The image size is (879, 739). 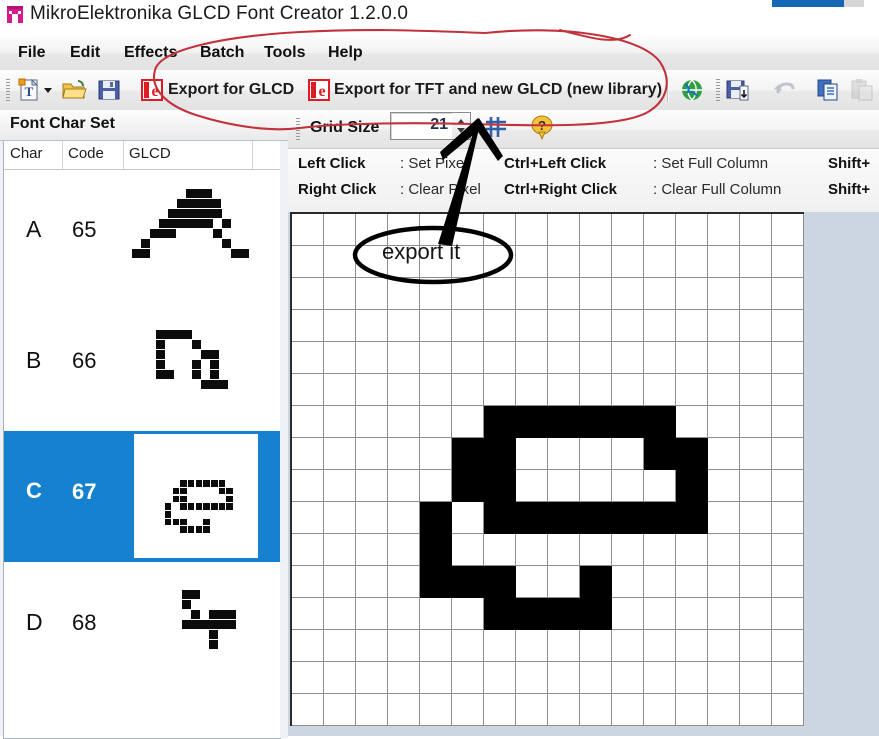 What do you see at coordinates (48, 90) in the screenshot?
I see `new-font-dropdown-icon` at bounding box center [48, 90].